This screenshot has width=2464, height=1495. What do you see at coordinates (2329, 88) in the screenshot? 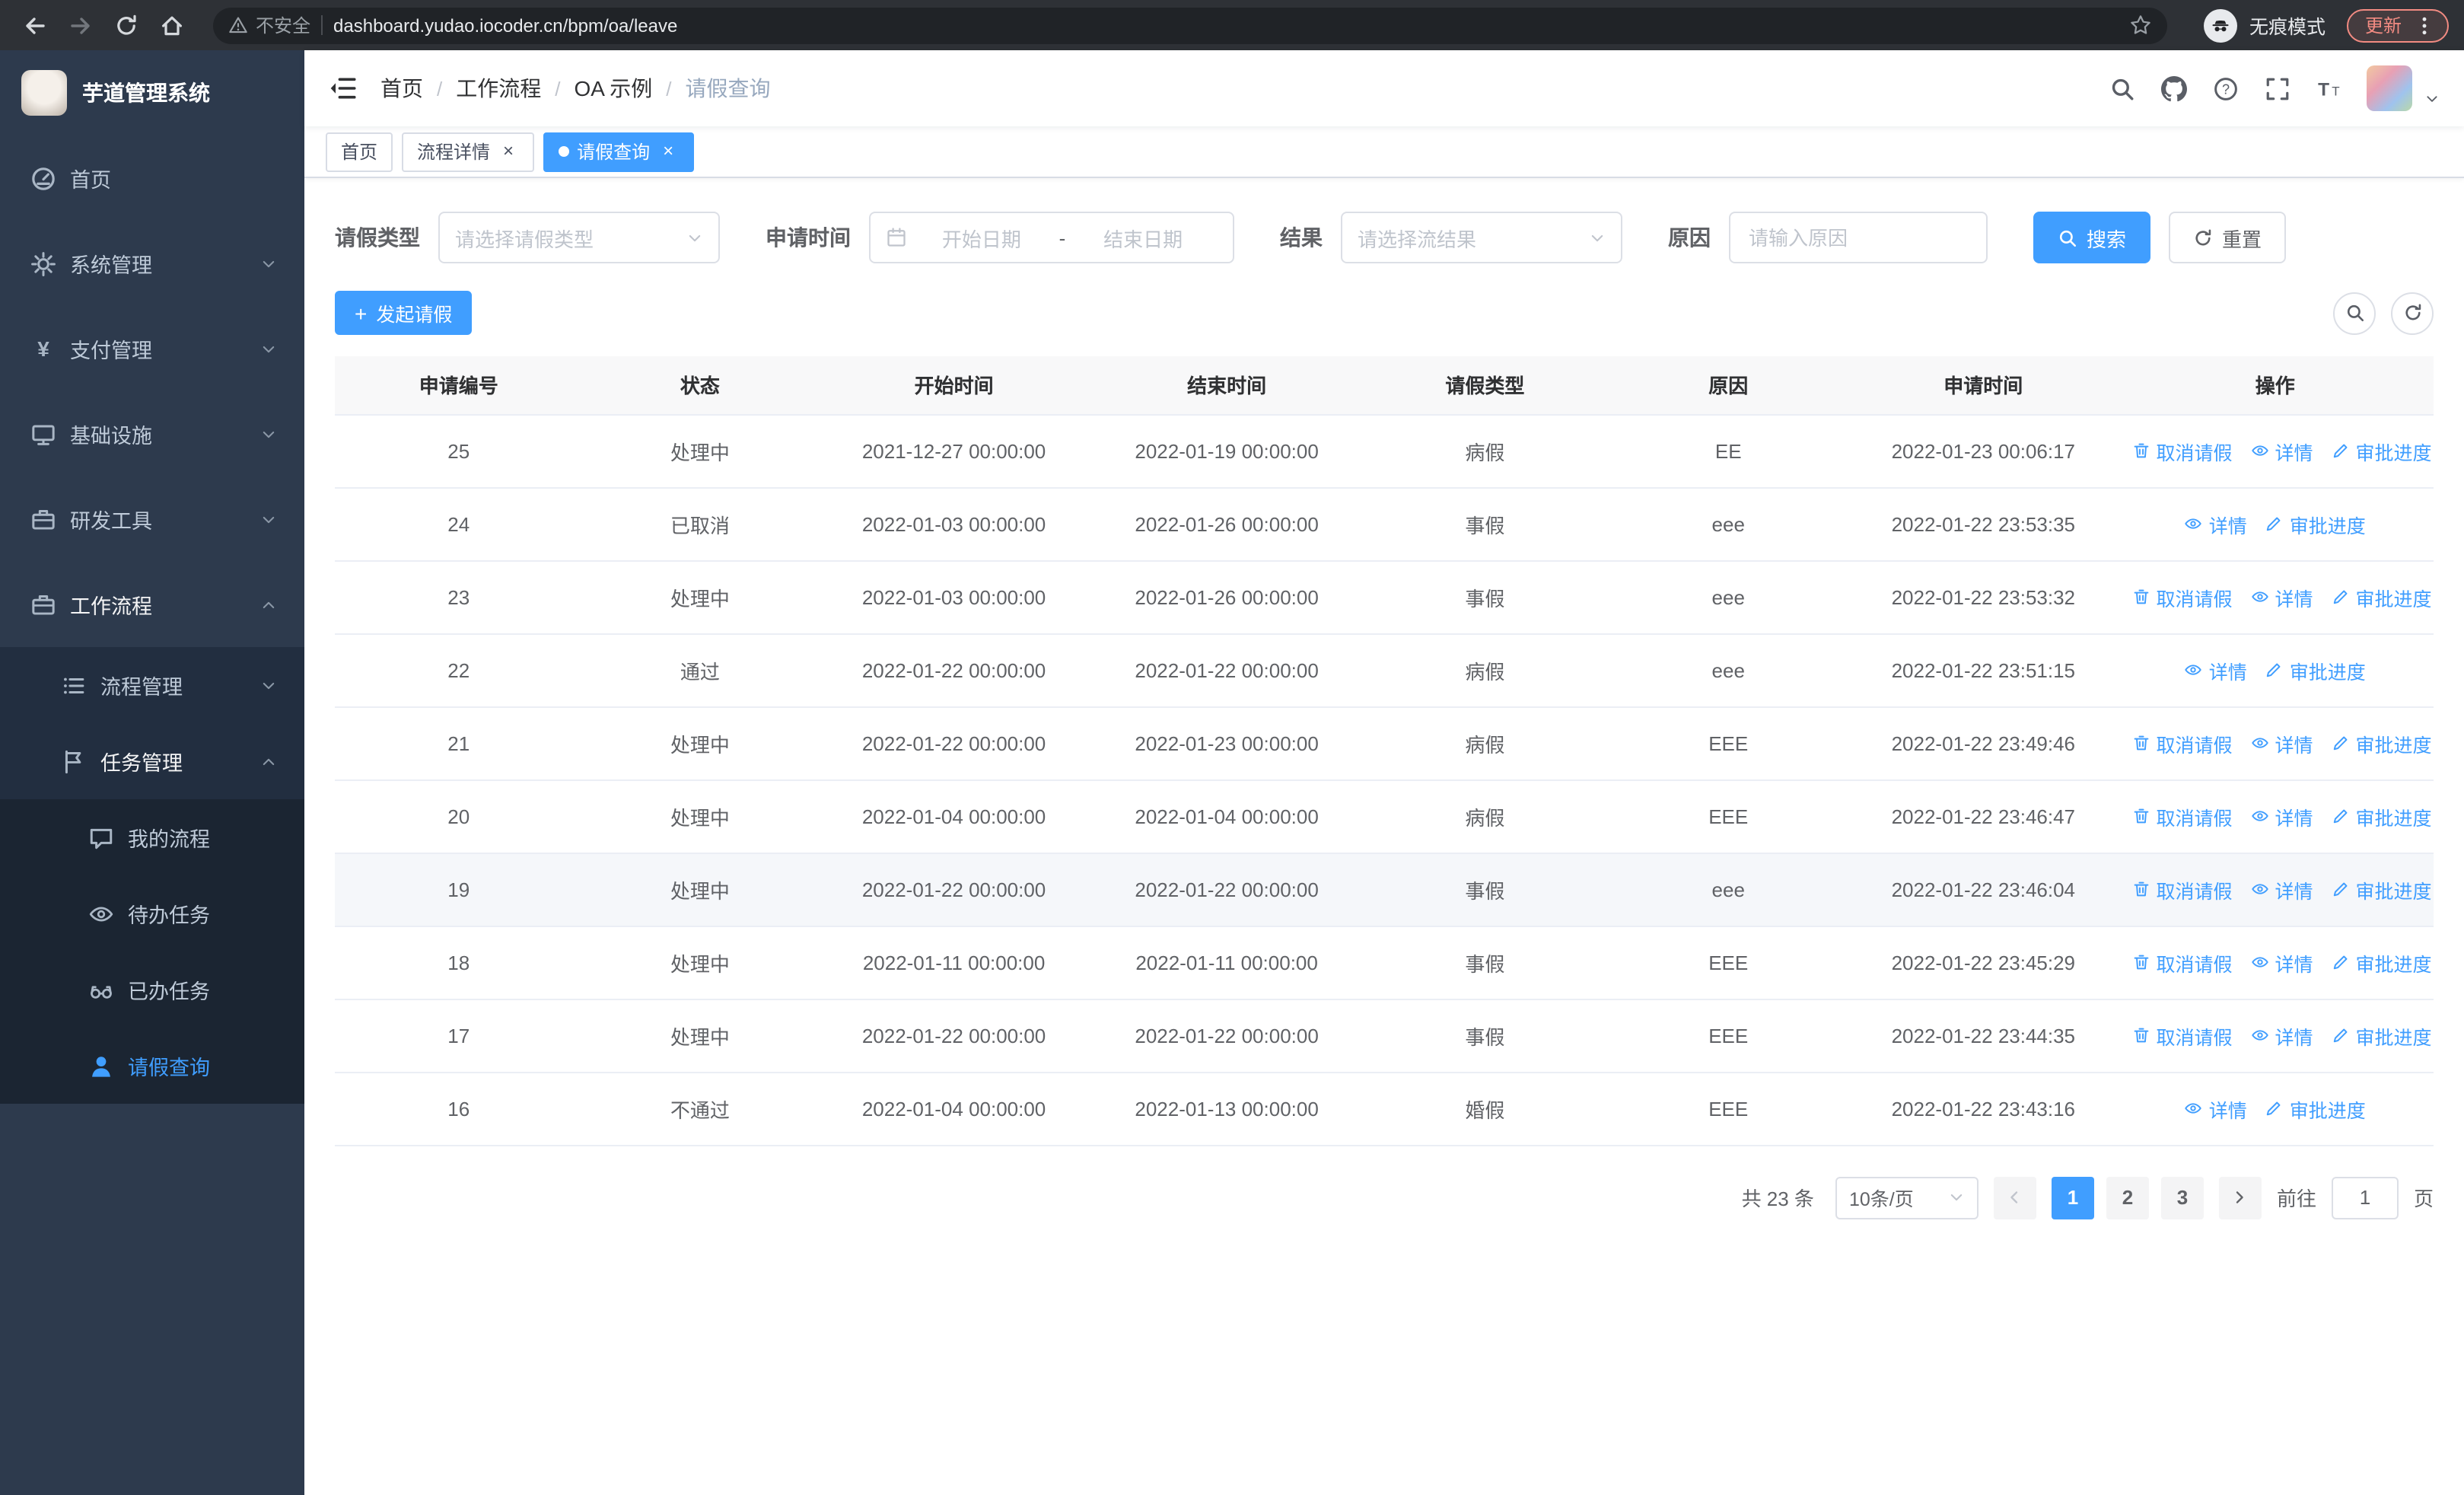
I see `font-size-icon: TT` at bounding box center [2329, 88].